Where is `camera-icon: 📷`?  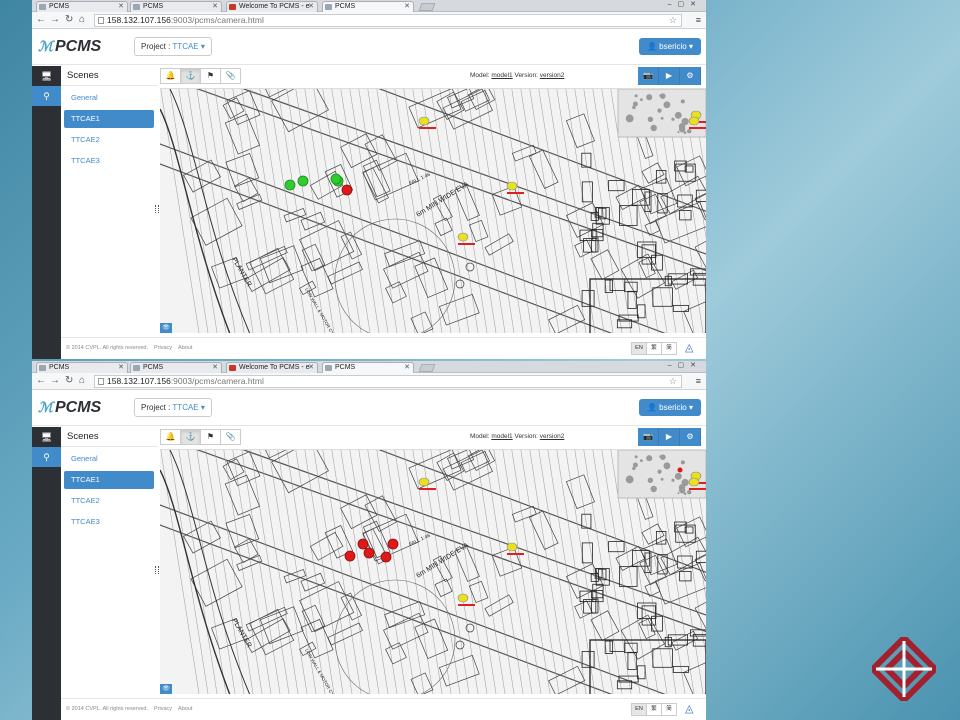
camera-icon: 📷 is located at coordinates (648, 437).